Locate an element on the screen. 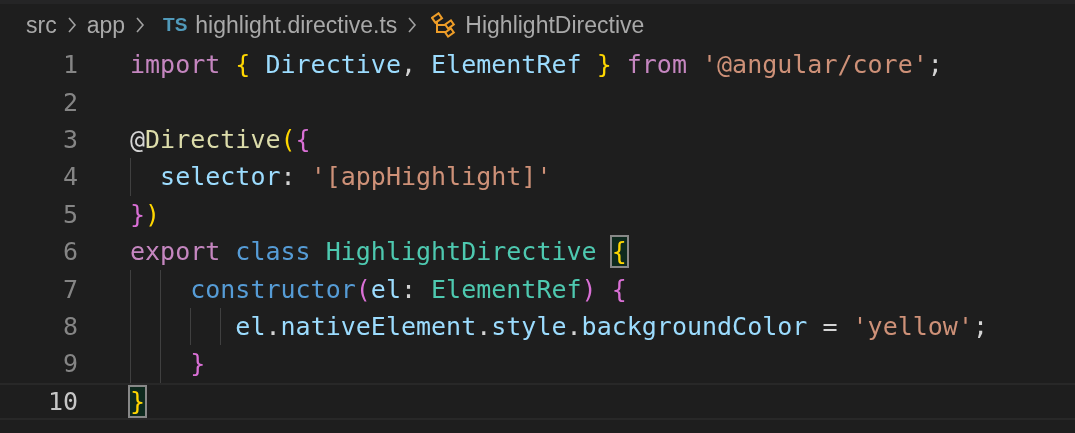  breadcrumb-item: src is located at coordinates (41, 25).